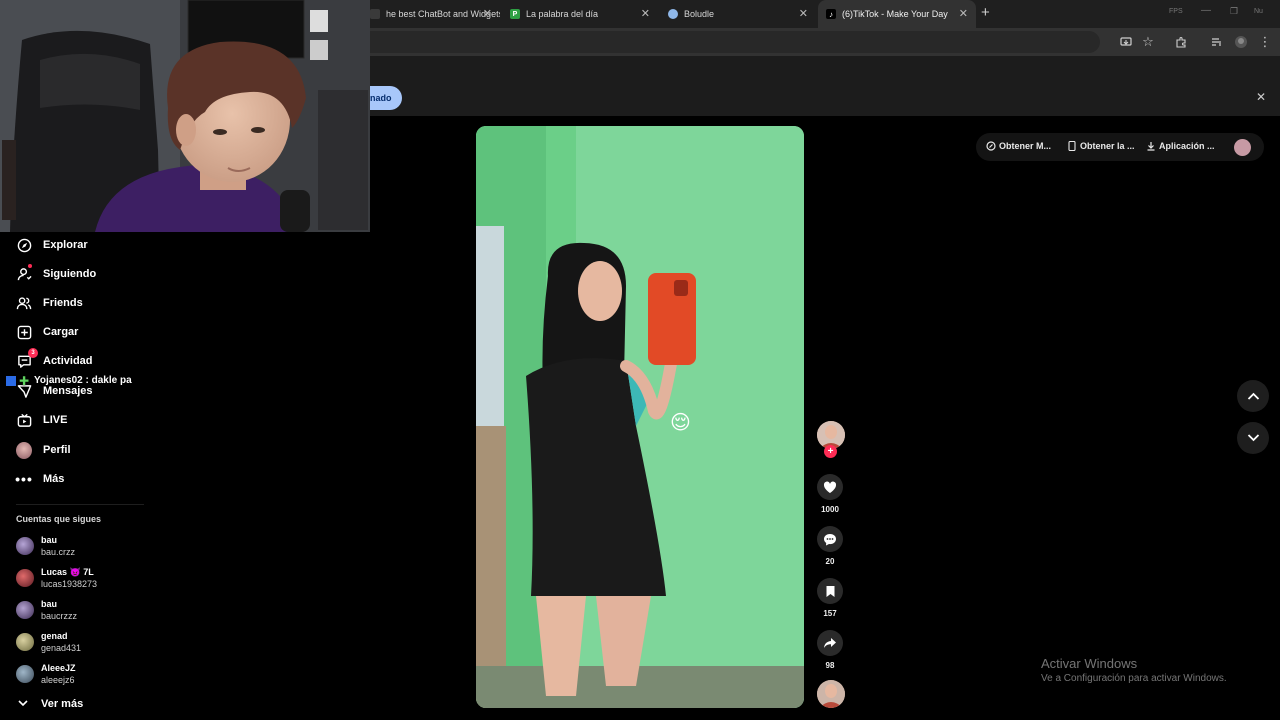  What do you see at coordinates (831, 14) in the screenshot?
I see `tiktok-favicon-icon: ♪` at bounding box center [831, 14].